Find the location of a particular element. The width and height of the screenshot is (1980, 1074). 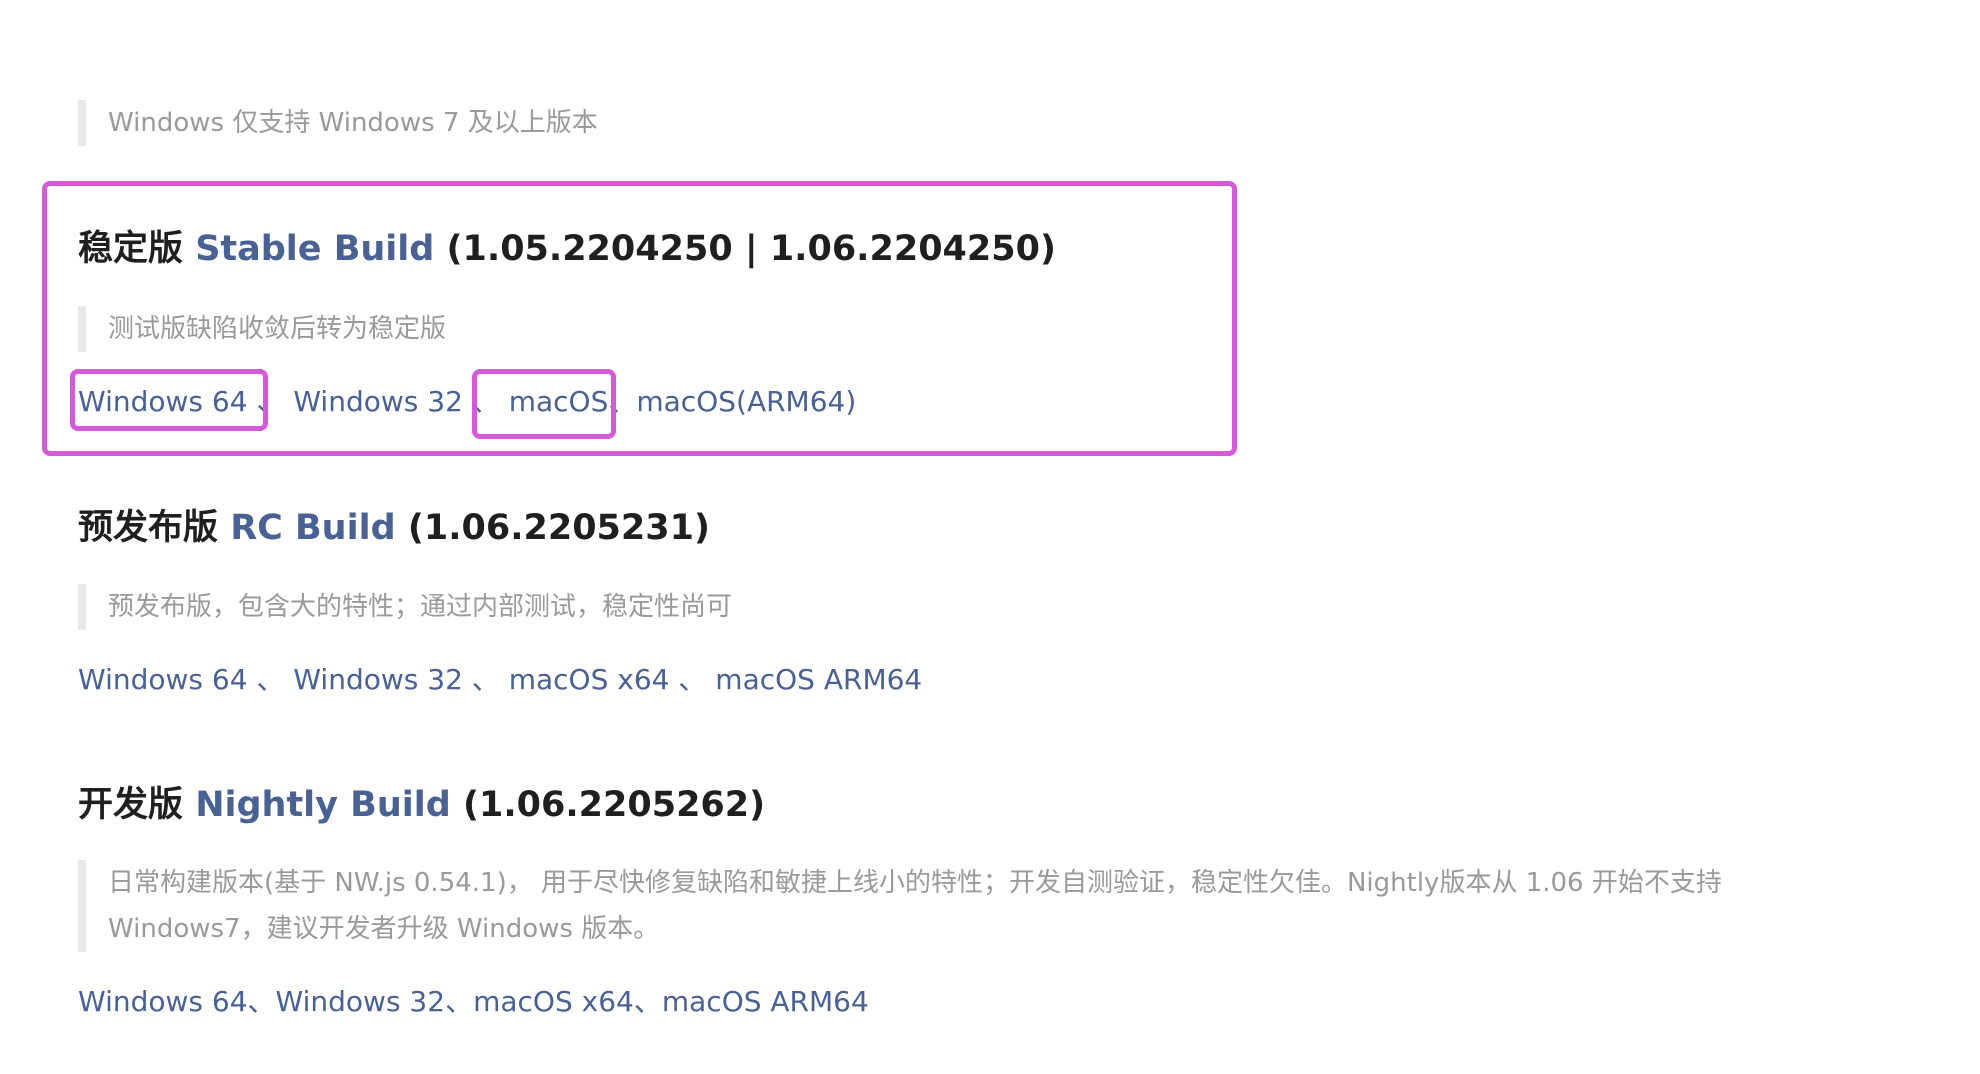

rc-windows64-link: Windows 64 is located at coordinates (163, 679).